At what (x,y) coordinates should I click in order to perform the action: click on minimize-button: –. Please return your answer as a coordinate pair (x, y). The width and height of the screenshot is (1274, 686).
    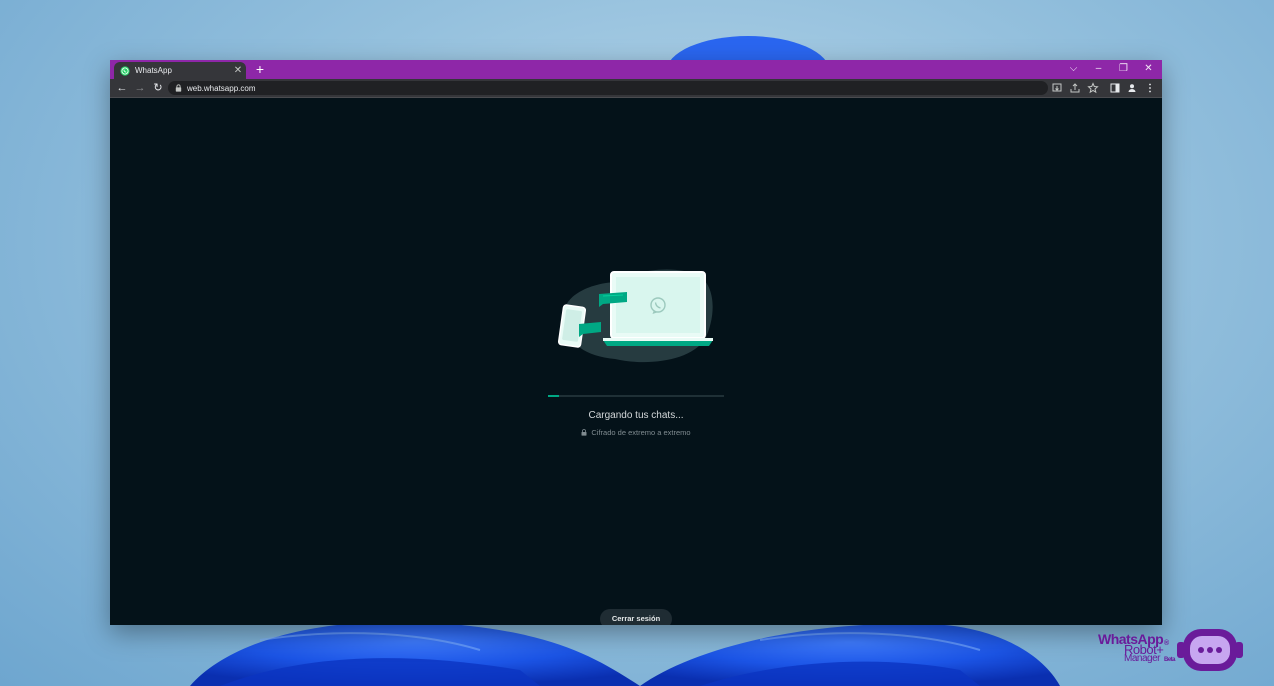
    Looking at the image, I should click on (1098, 69).